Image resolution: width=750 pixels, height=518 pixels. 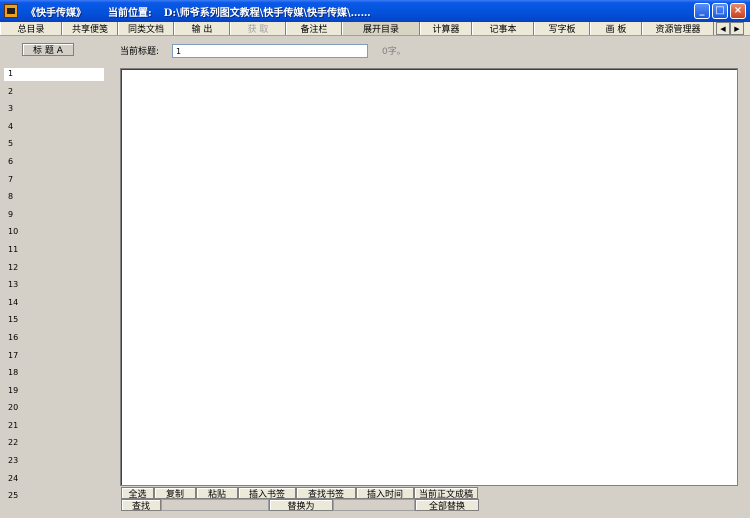 I want to click on title-list-item: 24, so click(x=54, y=482).